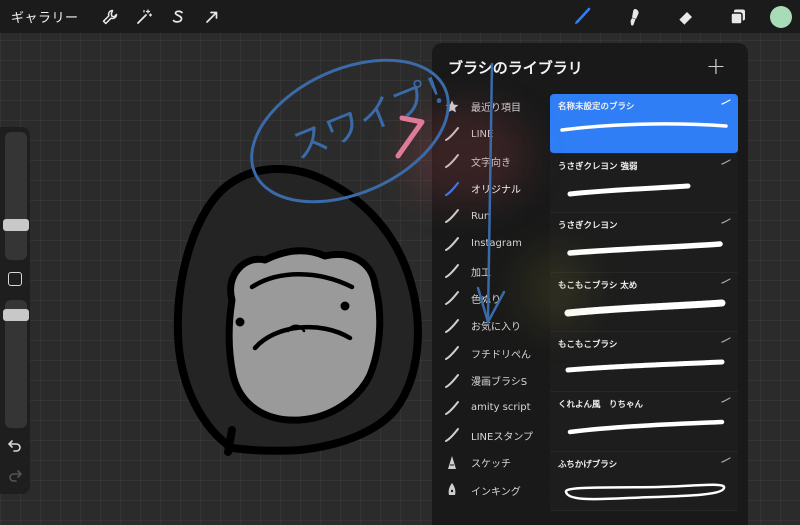  What do you see at coordinates (501, 408) in the screenshot?
I see `brush-set-label: amity script` at bounding box center [501, 408].